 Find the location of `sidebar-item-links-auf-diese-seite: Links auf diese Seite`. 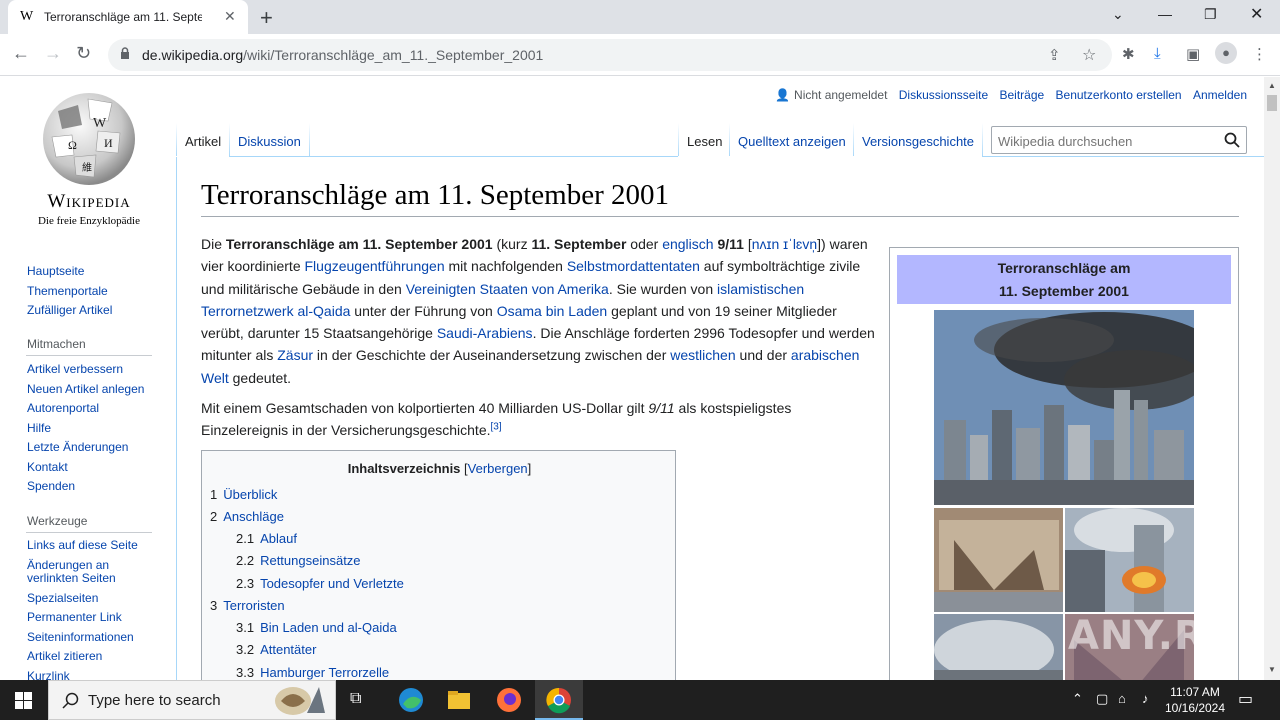

sidebar-item-links-auf-diese-seite: Links auf diese Seite is located at coordinates (82, 546).